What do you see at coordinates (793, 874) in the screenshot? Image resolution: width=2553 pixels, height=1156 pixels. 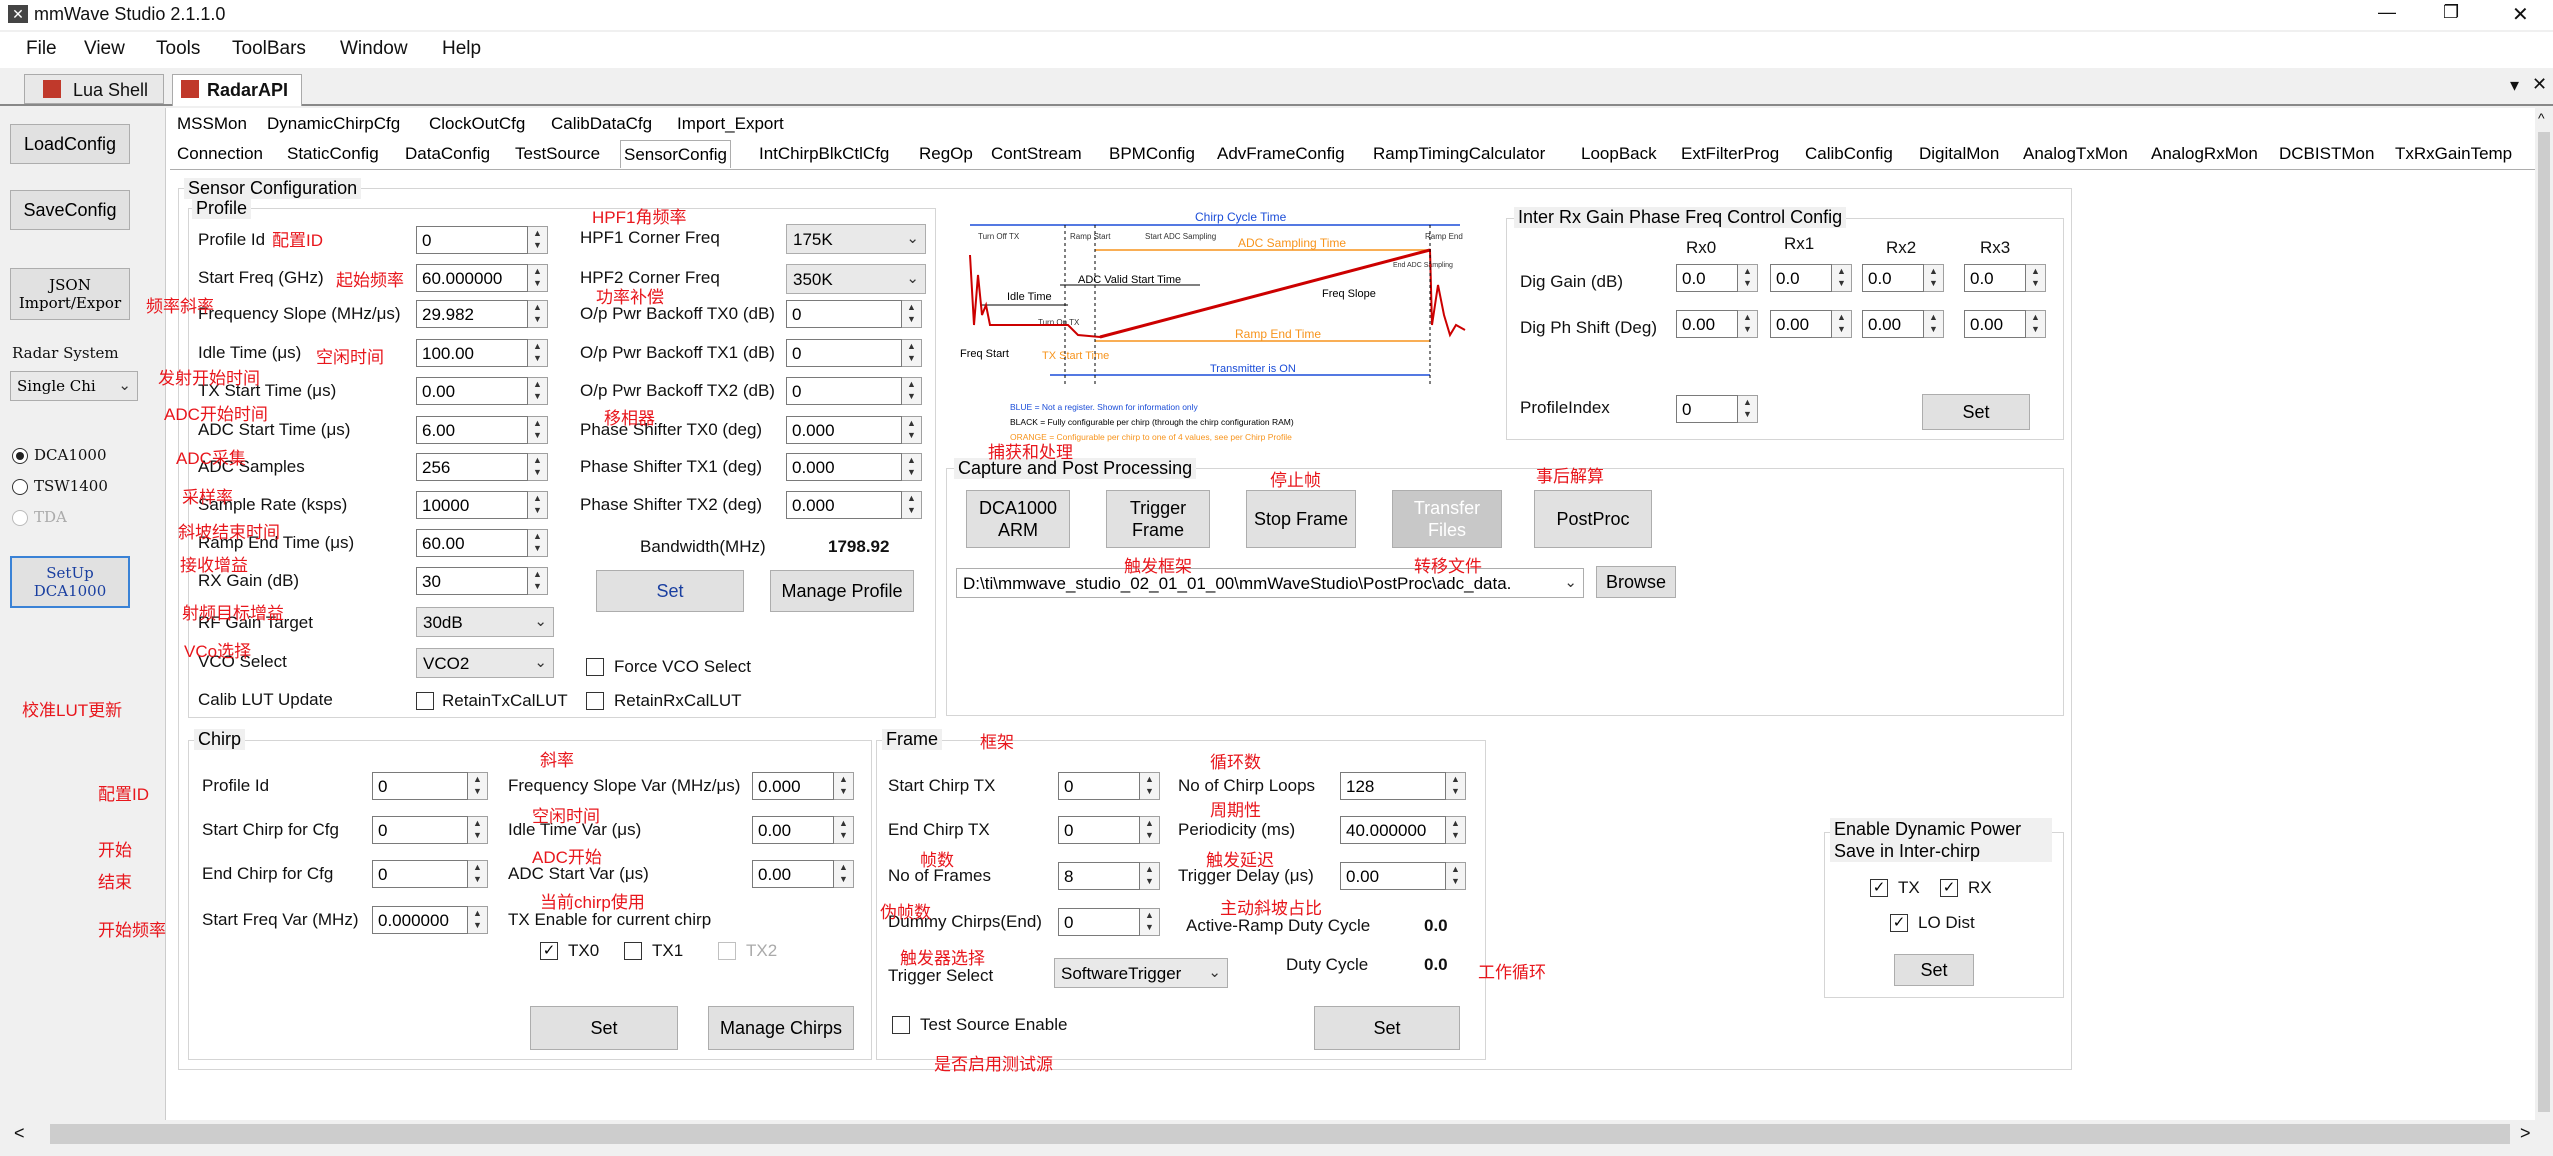 I see `chirp-right-input: 0.00` at bounding box center [793, 874].